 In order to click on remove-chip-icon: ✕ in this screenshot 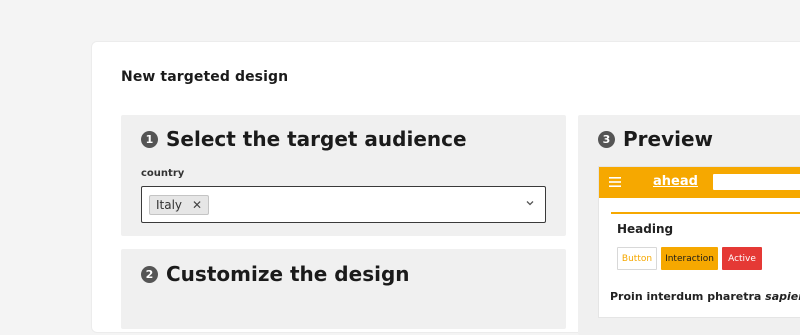, I will do `click(197, 205)`.